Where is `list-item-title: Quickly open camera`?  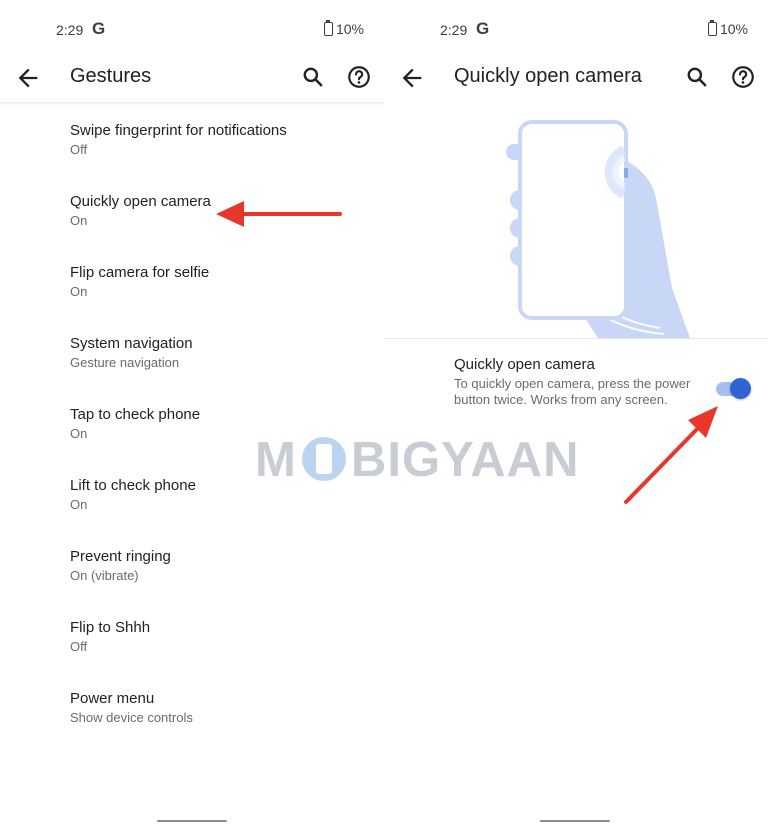 list-item-title: Quickly open camera is located at coordinates (140, 201).